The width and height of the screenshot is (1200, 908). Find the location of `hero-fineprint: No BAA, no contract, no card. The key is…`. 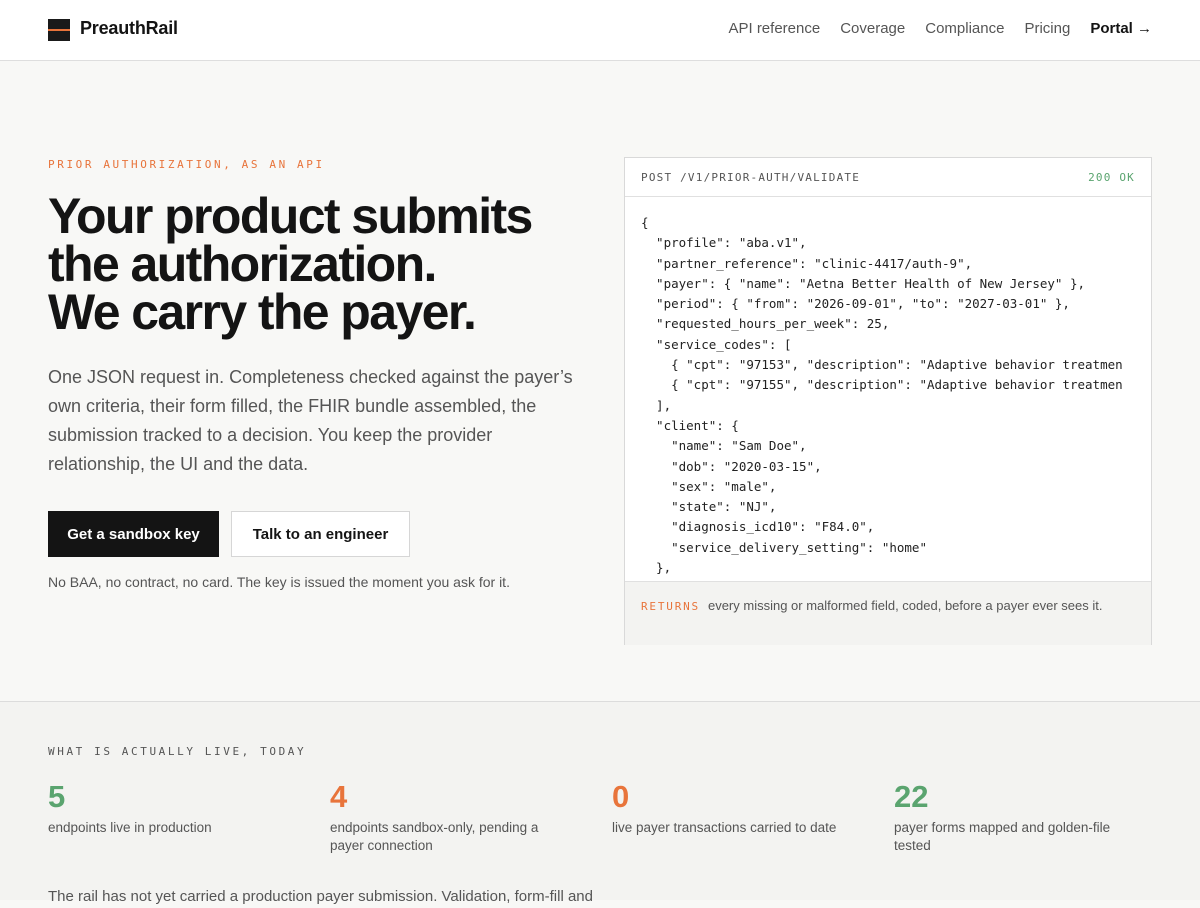

hero-fineprint: No BAA, no contract, no card. The key is… is located at coordinates (279, 582).